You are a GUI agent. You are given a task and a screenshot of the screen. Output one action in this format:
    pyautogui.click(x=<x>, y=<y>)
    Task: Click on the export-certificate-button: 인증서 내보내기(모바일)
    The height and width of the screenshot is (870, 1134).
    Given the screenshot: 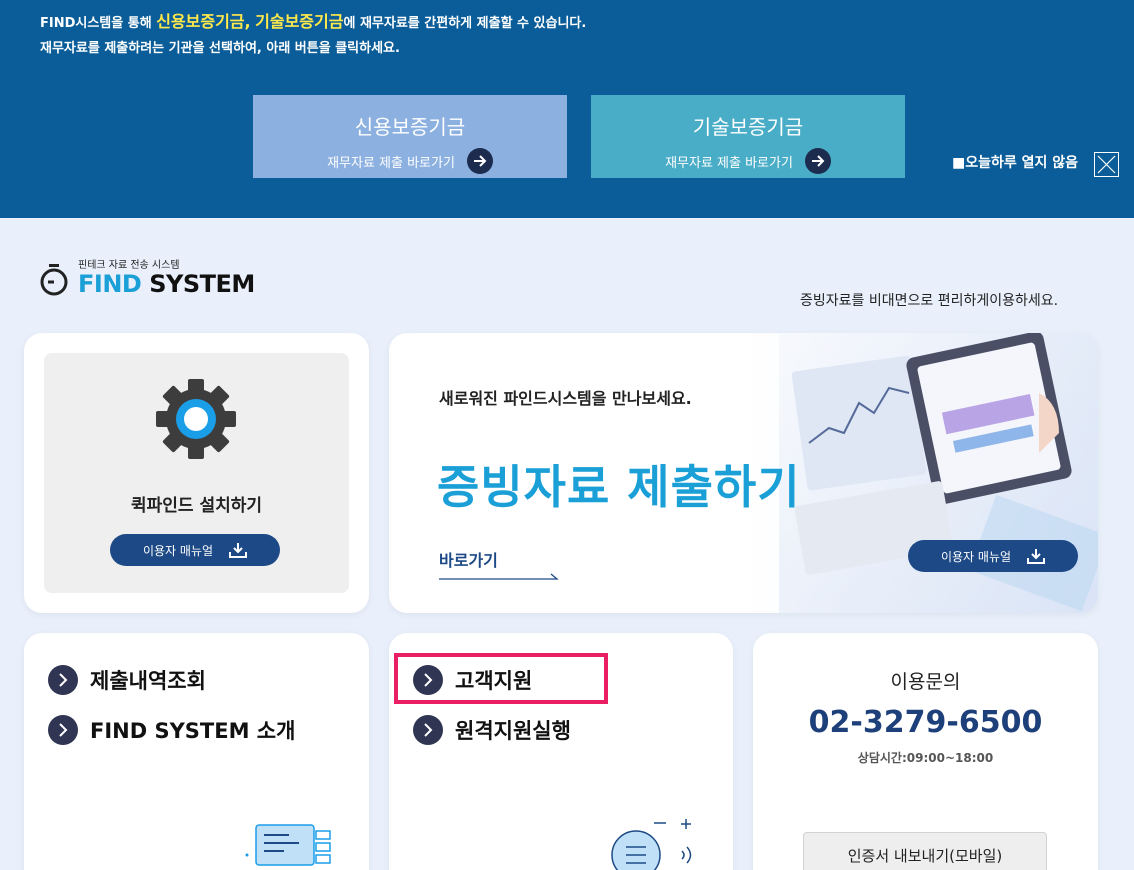 What is the action you would take?
    pyautogui.click(x=925, y=851)
    